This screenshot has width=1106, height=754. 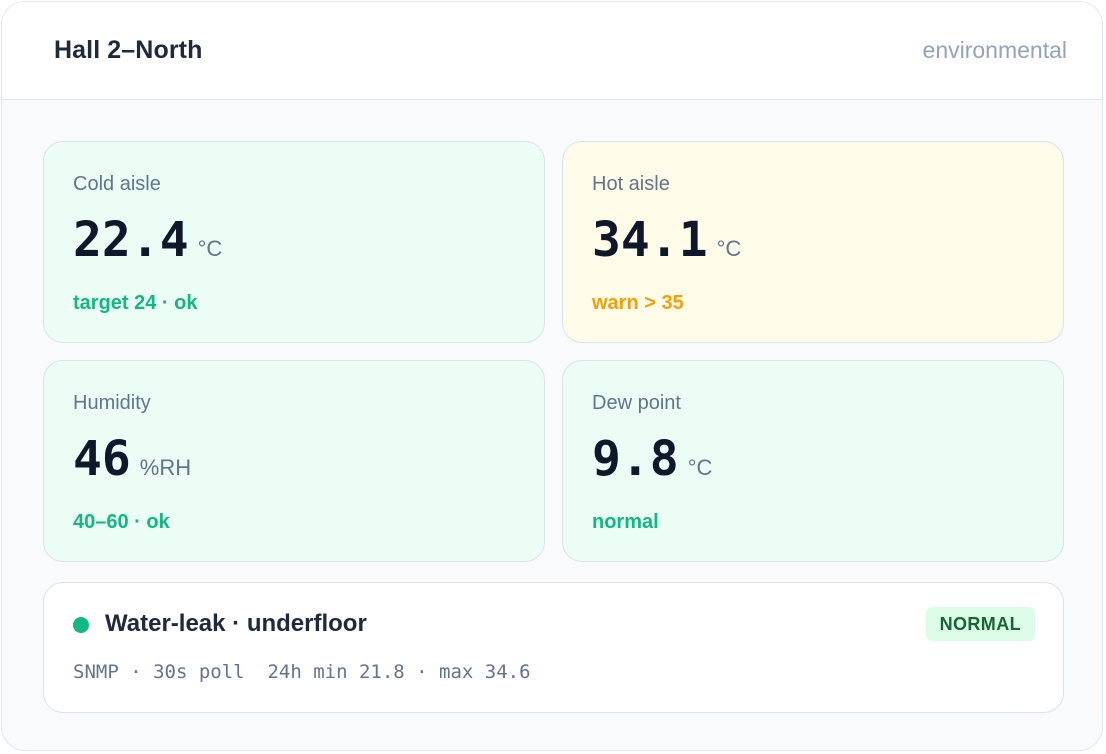 I want to click on tile-status: normal, so click(x=625, y=522).